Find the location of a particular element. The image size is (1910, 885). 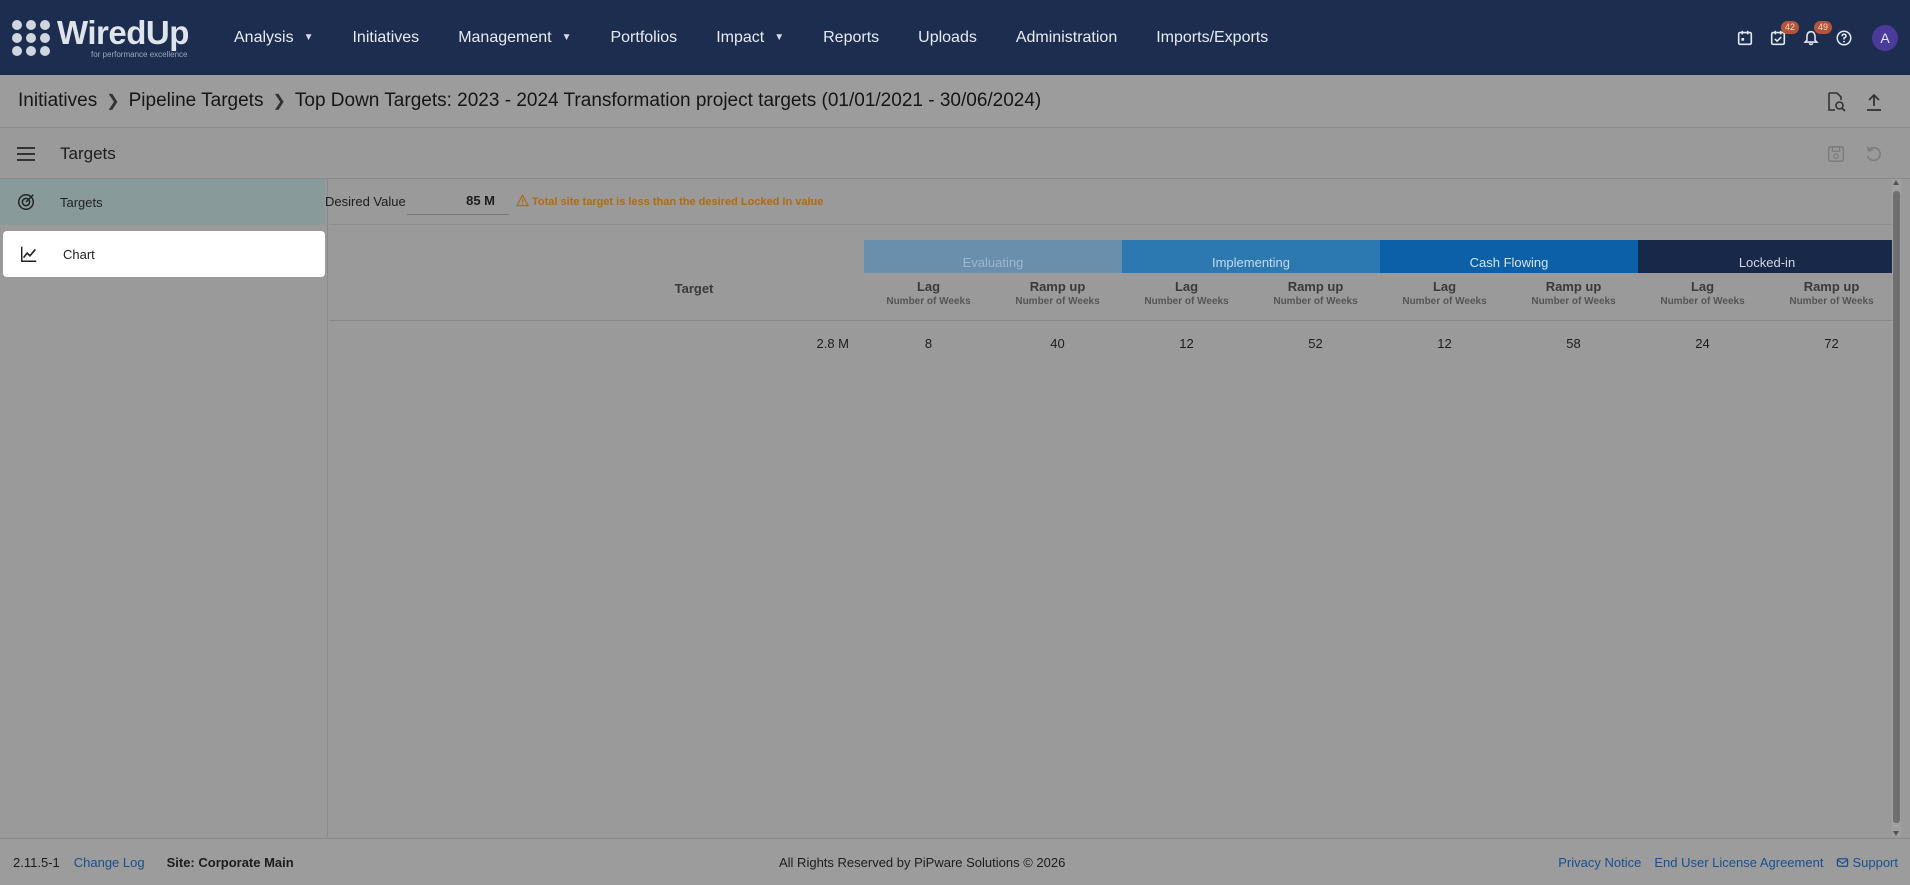

breadcrumb-pipeline-targets: Pipeline Targets is located at coordinates (196, 101).